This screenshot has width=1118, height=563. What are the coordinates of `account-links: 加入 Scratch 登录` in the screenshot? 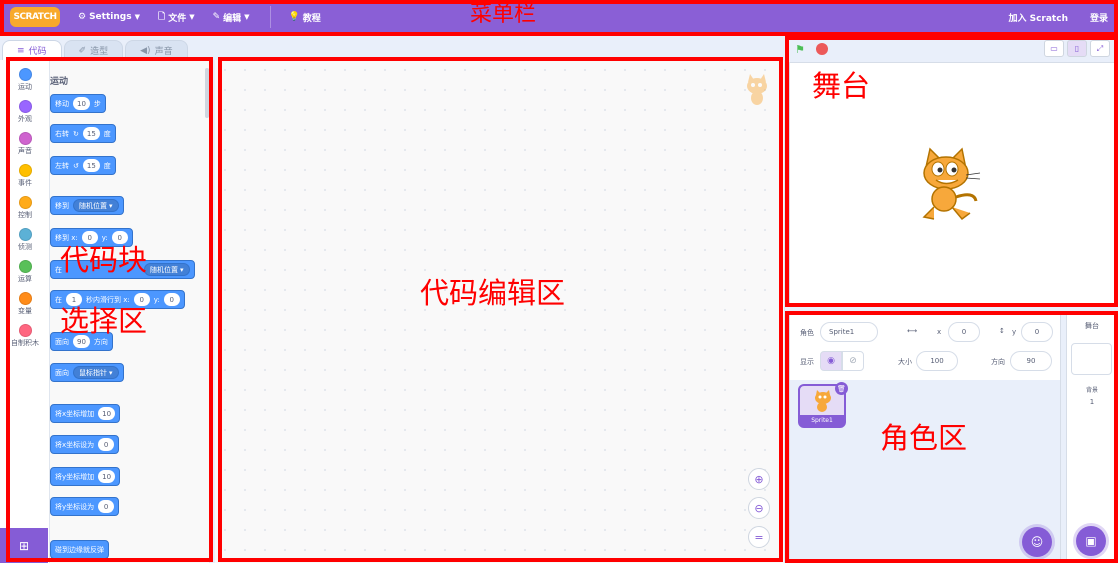 It's located at (1058, 17).